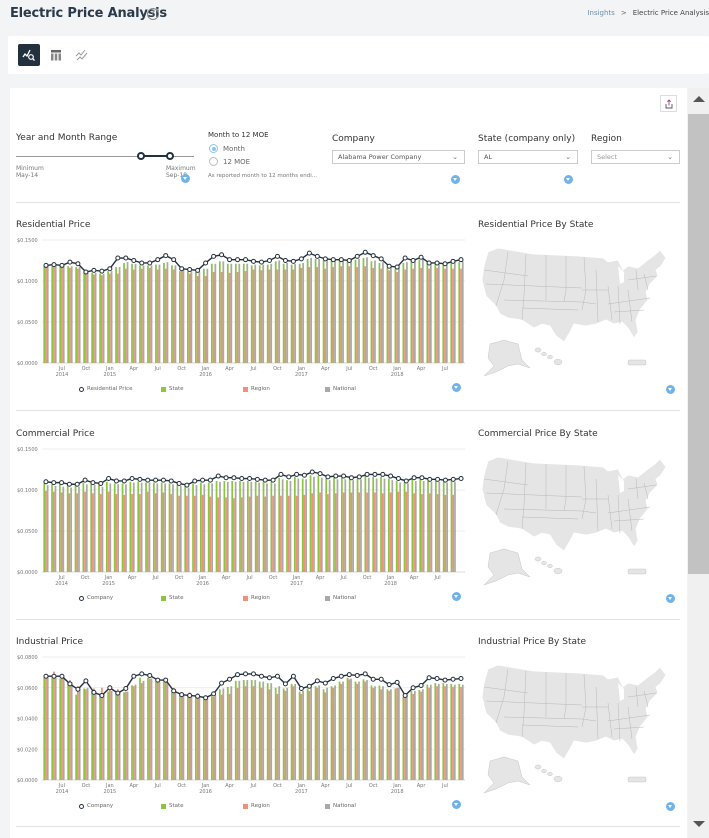  What do you see at coordinates (96, 598) in the screenshot?
I see `legend-item-company: Company` at bounding box center [96, 598].